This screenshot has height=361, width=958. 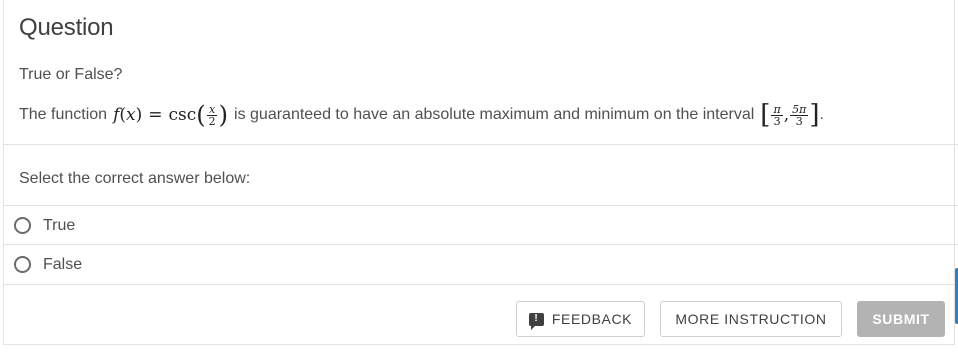 I want to click on answer-prompt: Select the correct answer below:, so click(x=135, y=178).